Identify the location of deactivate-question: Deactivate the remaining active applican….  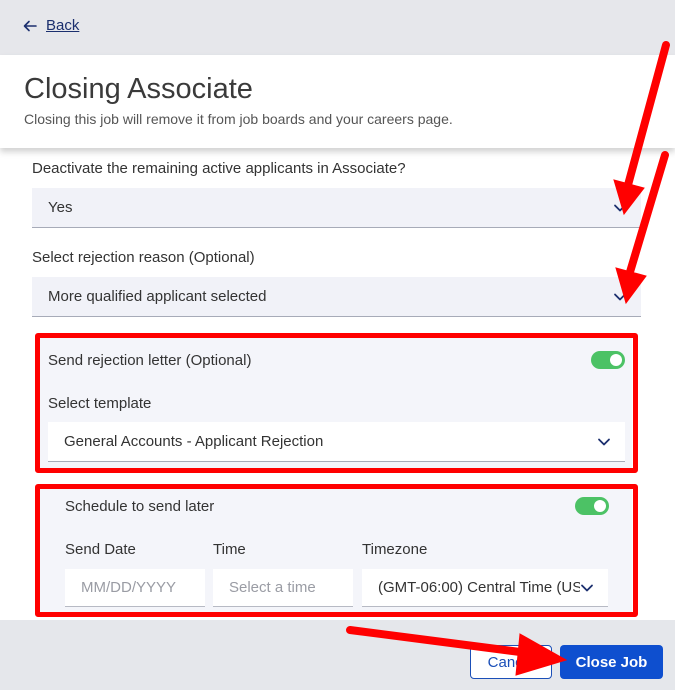
(219, 168).